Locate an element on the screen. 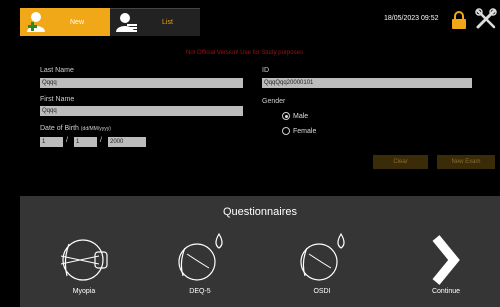 The height and width of the screenshot is (307, 500). gender-female-label: Female is located at coordinates (305, 131).